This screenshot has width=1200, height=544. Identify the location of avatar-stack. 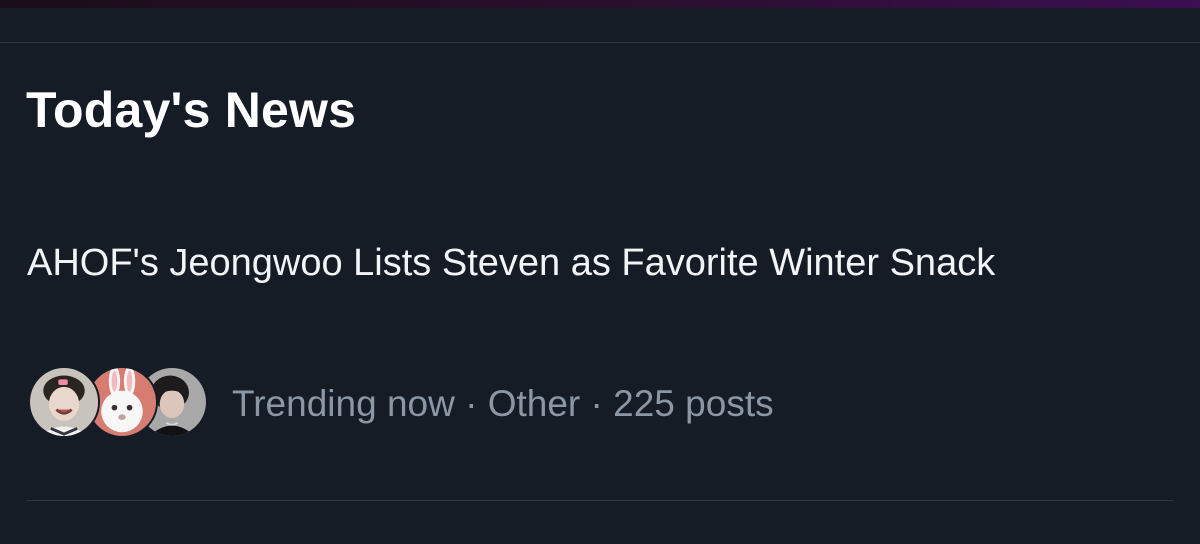
(118, 404).